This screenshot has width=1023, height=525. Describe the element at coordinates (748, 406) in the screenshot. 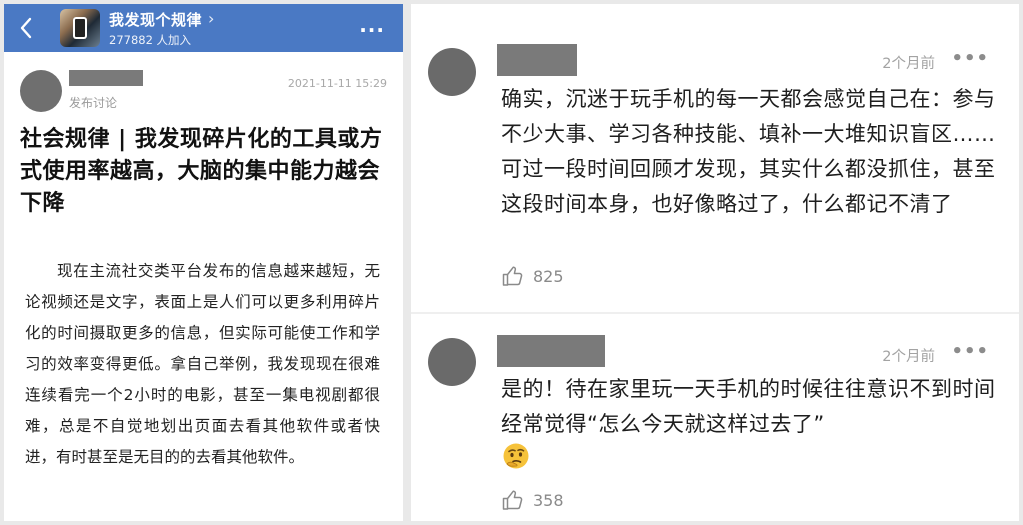

I see `comment-text: 是的！待在家里玩一天手机的时候往往意识不到时间 经常觉得“怎么今天就这样过去了”` at that location.